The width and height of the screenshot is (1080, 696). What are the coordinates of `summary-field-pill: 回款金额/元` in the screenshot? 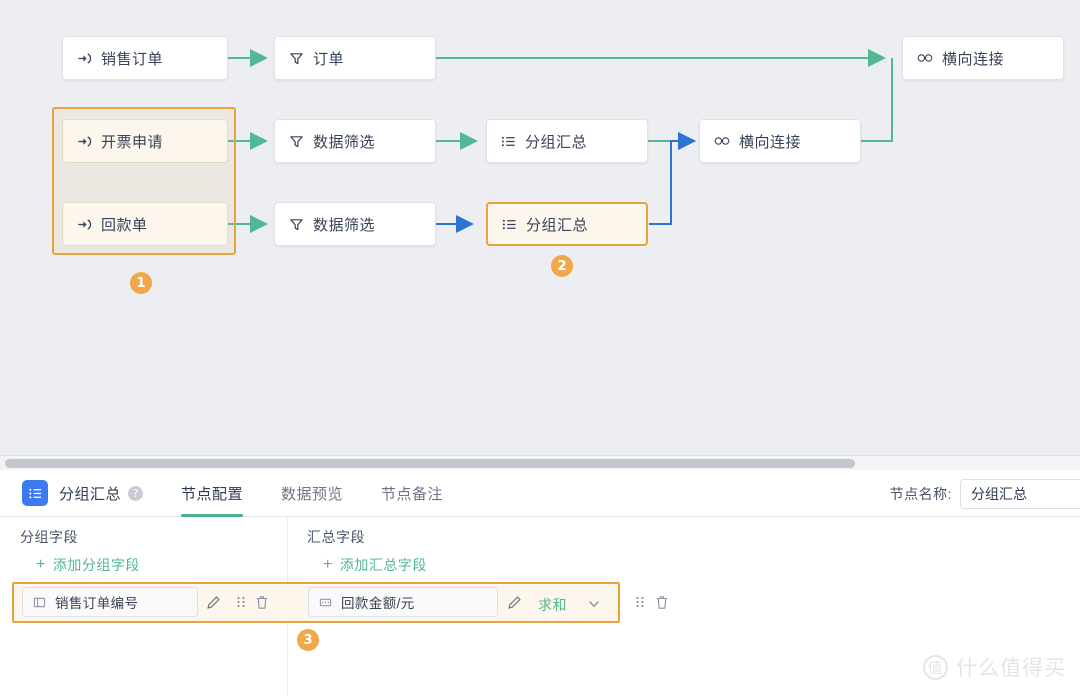 It's located at (403, 602).